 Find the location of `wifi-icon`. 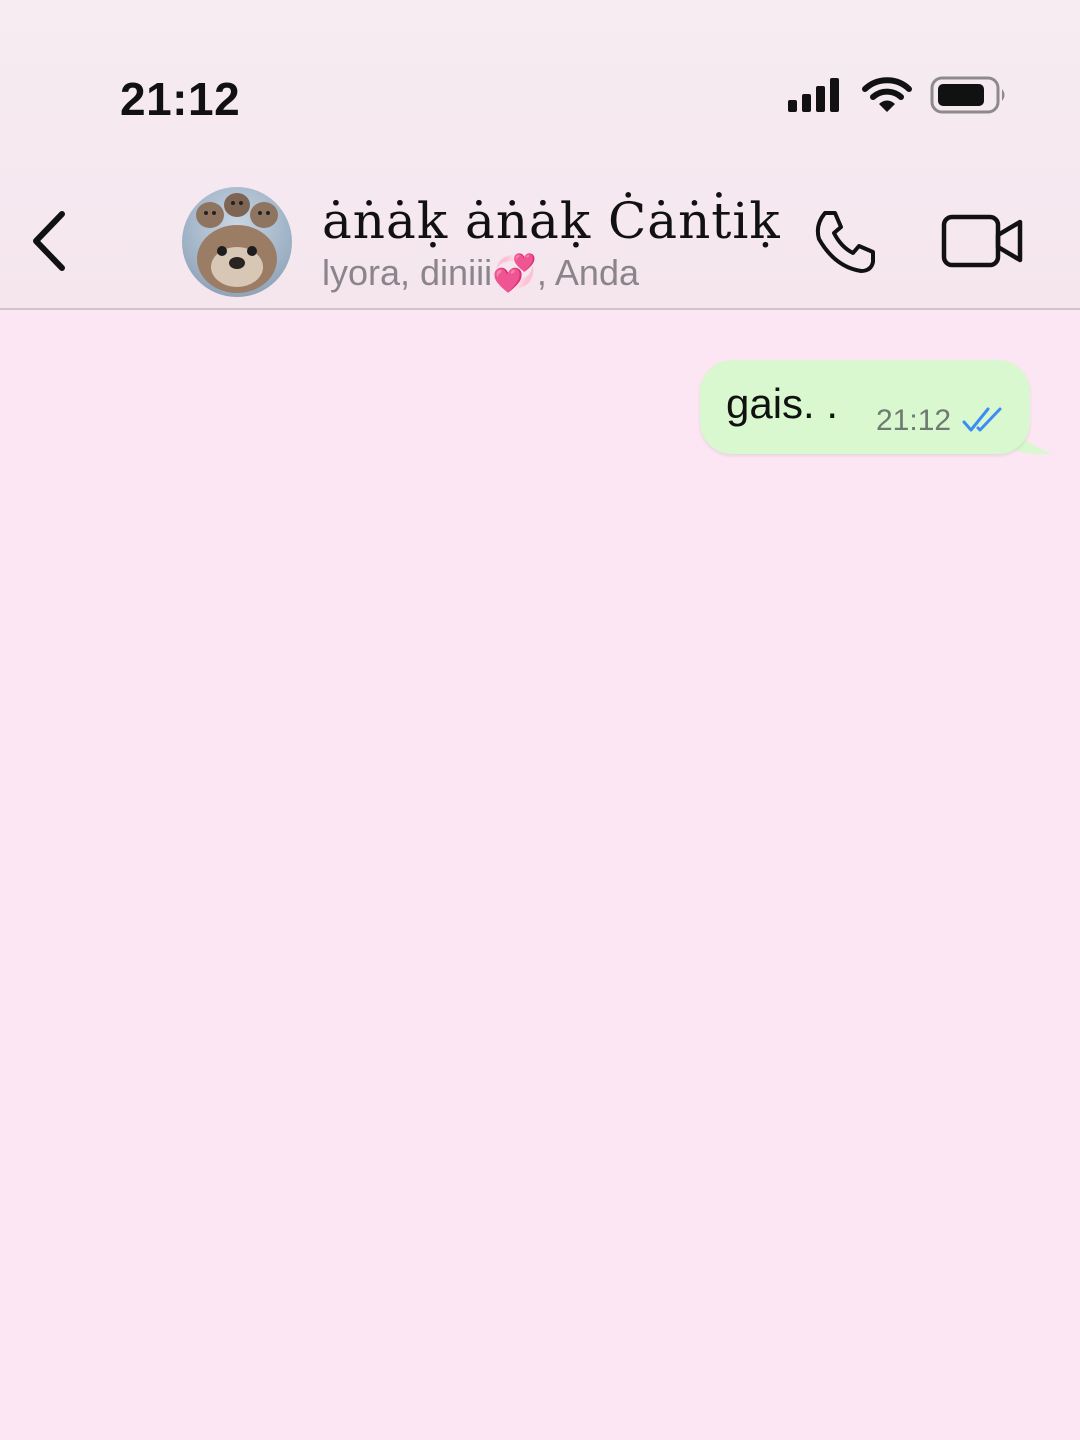

wifi-icon is located at coordinates (887, 97).